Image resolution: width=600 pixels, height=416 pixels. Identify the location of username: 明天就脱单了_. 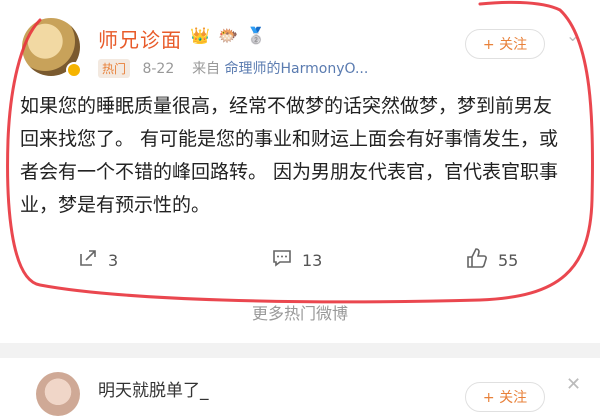
(153, 388).